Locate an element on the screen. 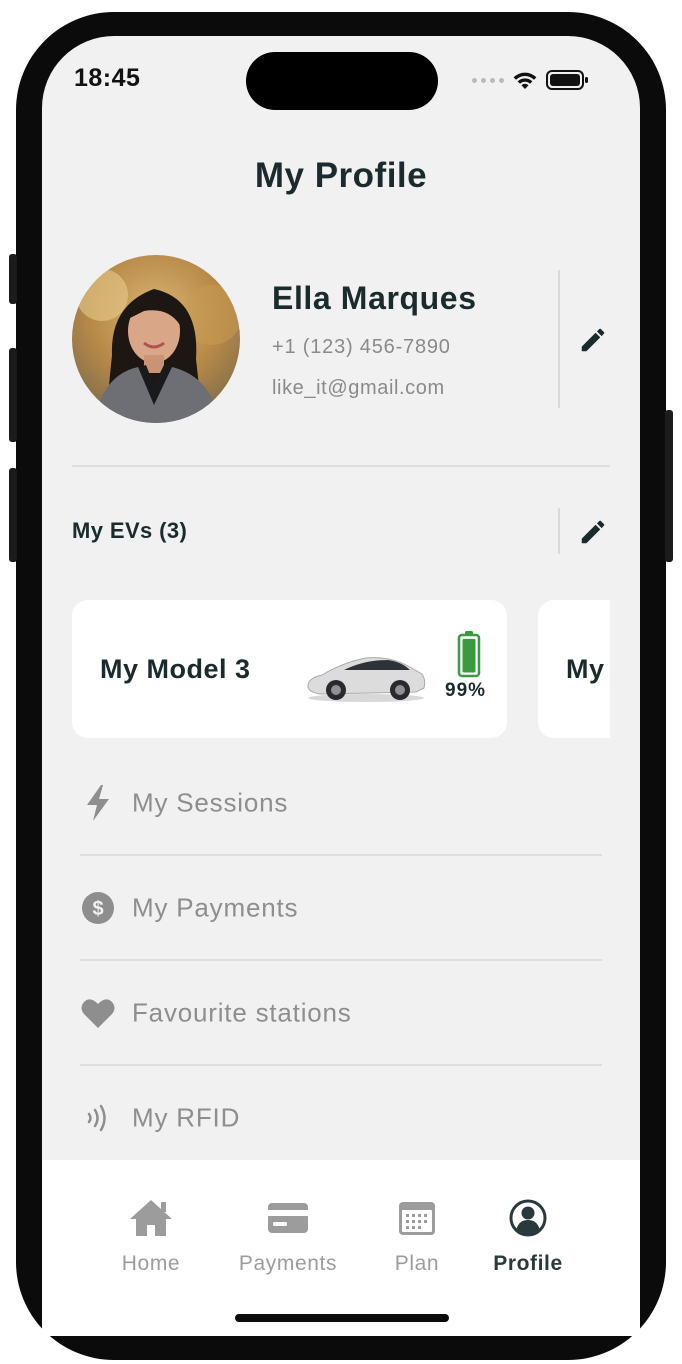  home-indicator is located at coordinates (342, 1318).